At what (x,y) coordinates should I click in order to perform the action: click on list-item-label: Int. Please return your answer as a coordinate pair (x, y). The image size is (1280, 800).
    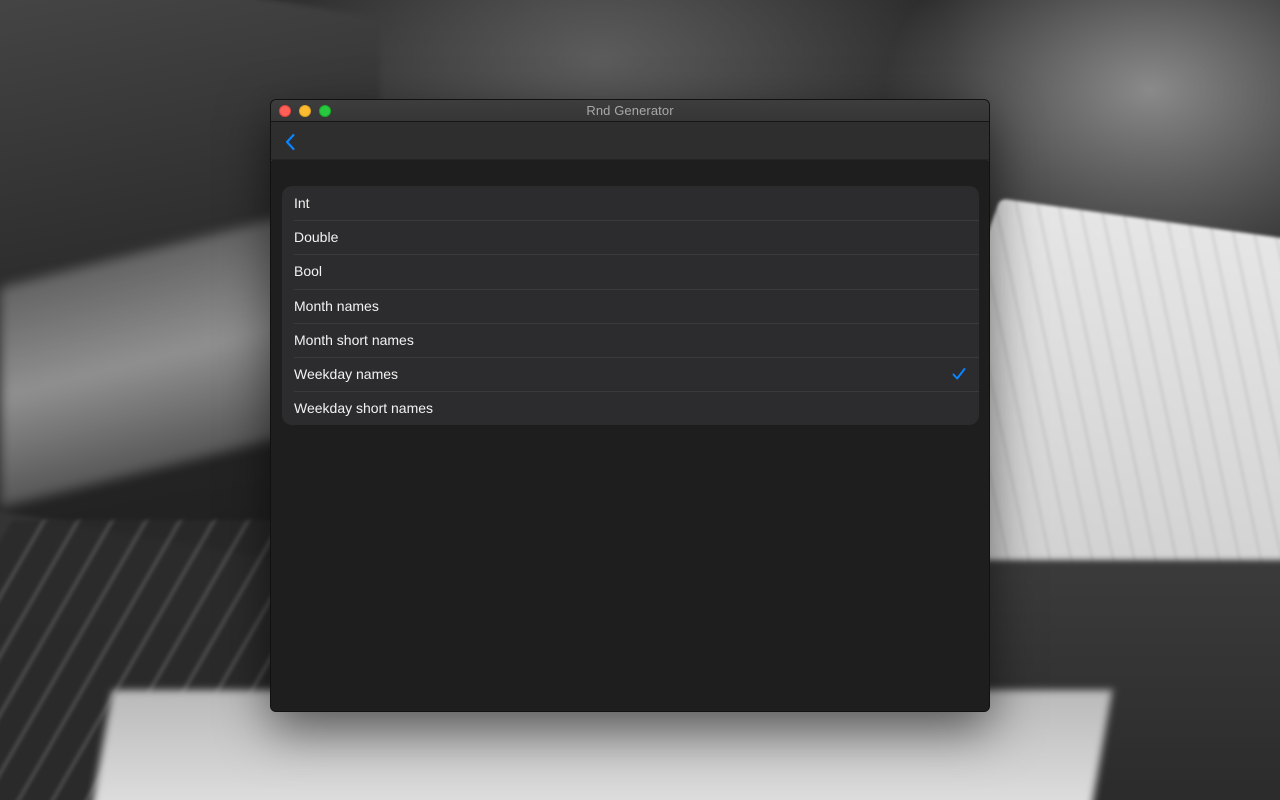
    Looking at the image, I should click on (302, 203).